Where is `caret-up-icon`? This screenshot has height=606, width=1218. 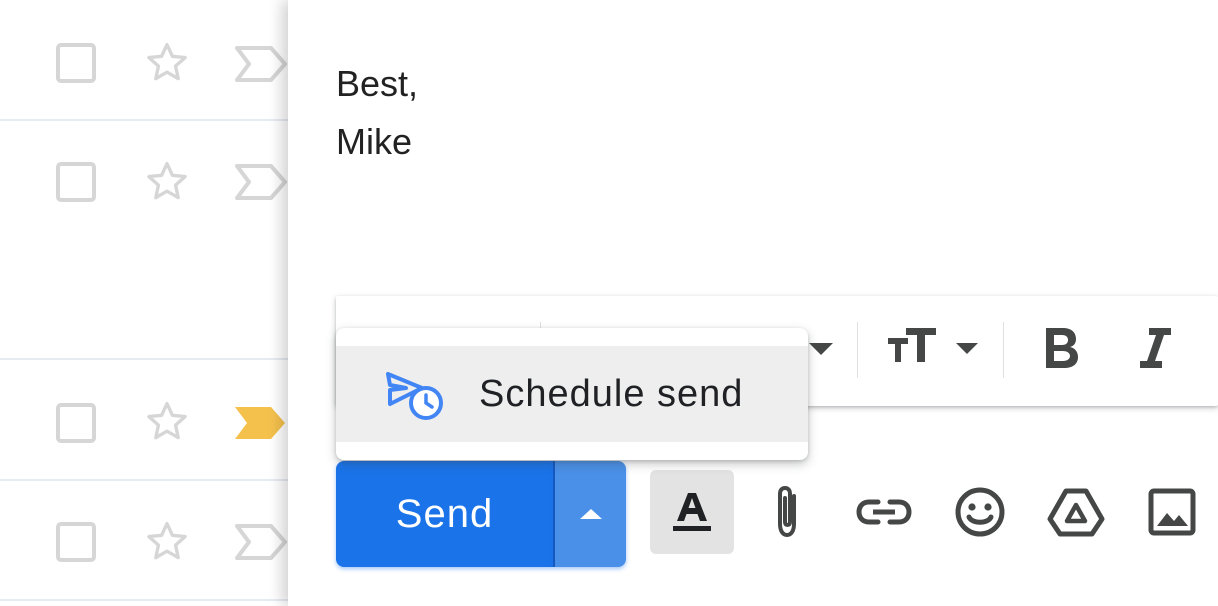
caret-up-icon is located at coordinates (590, 514).